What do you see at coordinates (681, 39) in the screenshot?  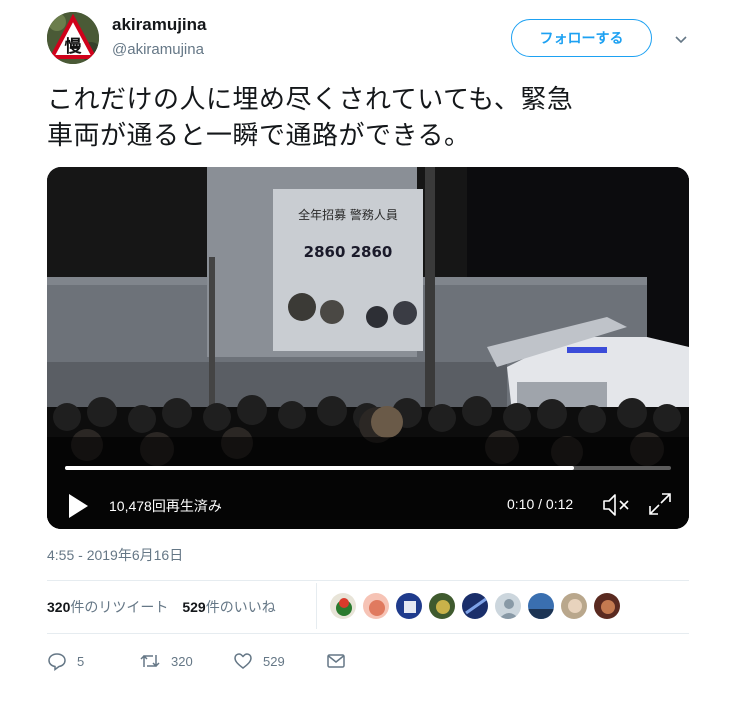 I see `chevron-down-icon` at bounding box center [681, 39].